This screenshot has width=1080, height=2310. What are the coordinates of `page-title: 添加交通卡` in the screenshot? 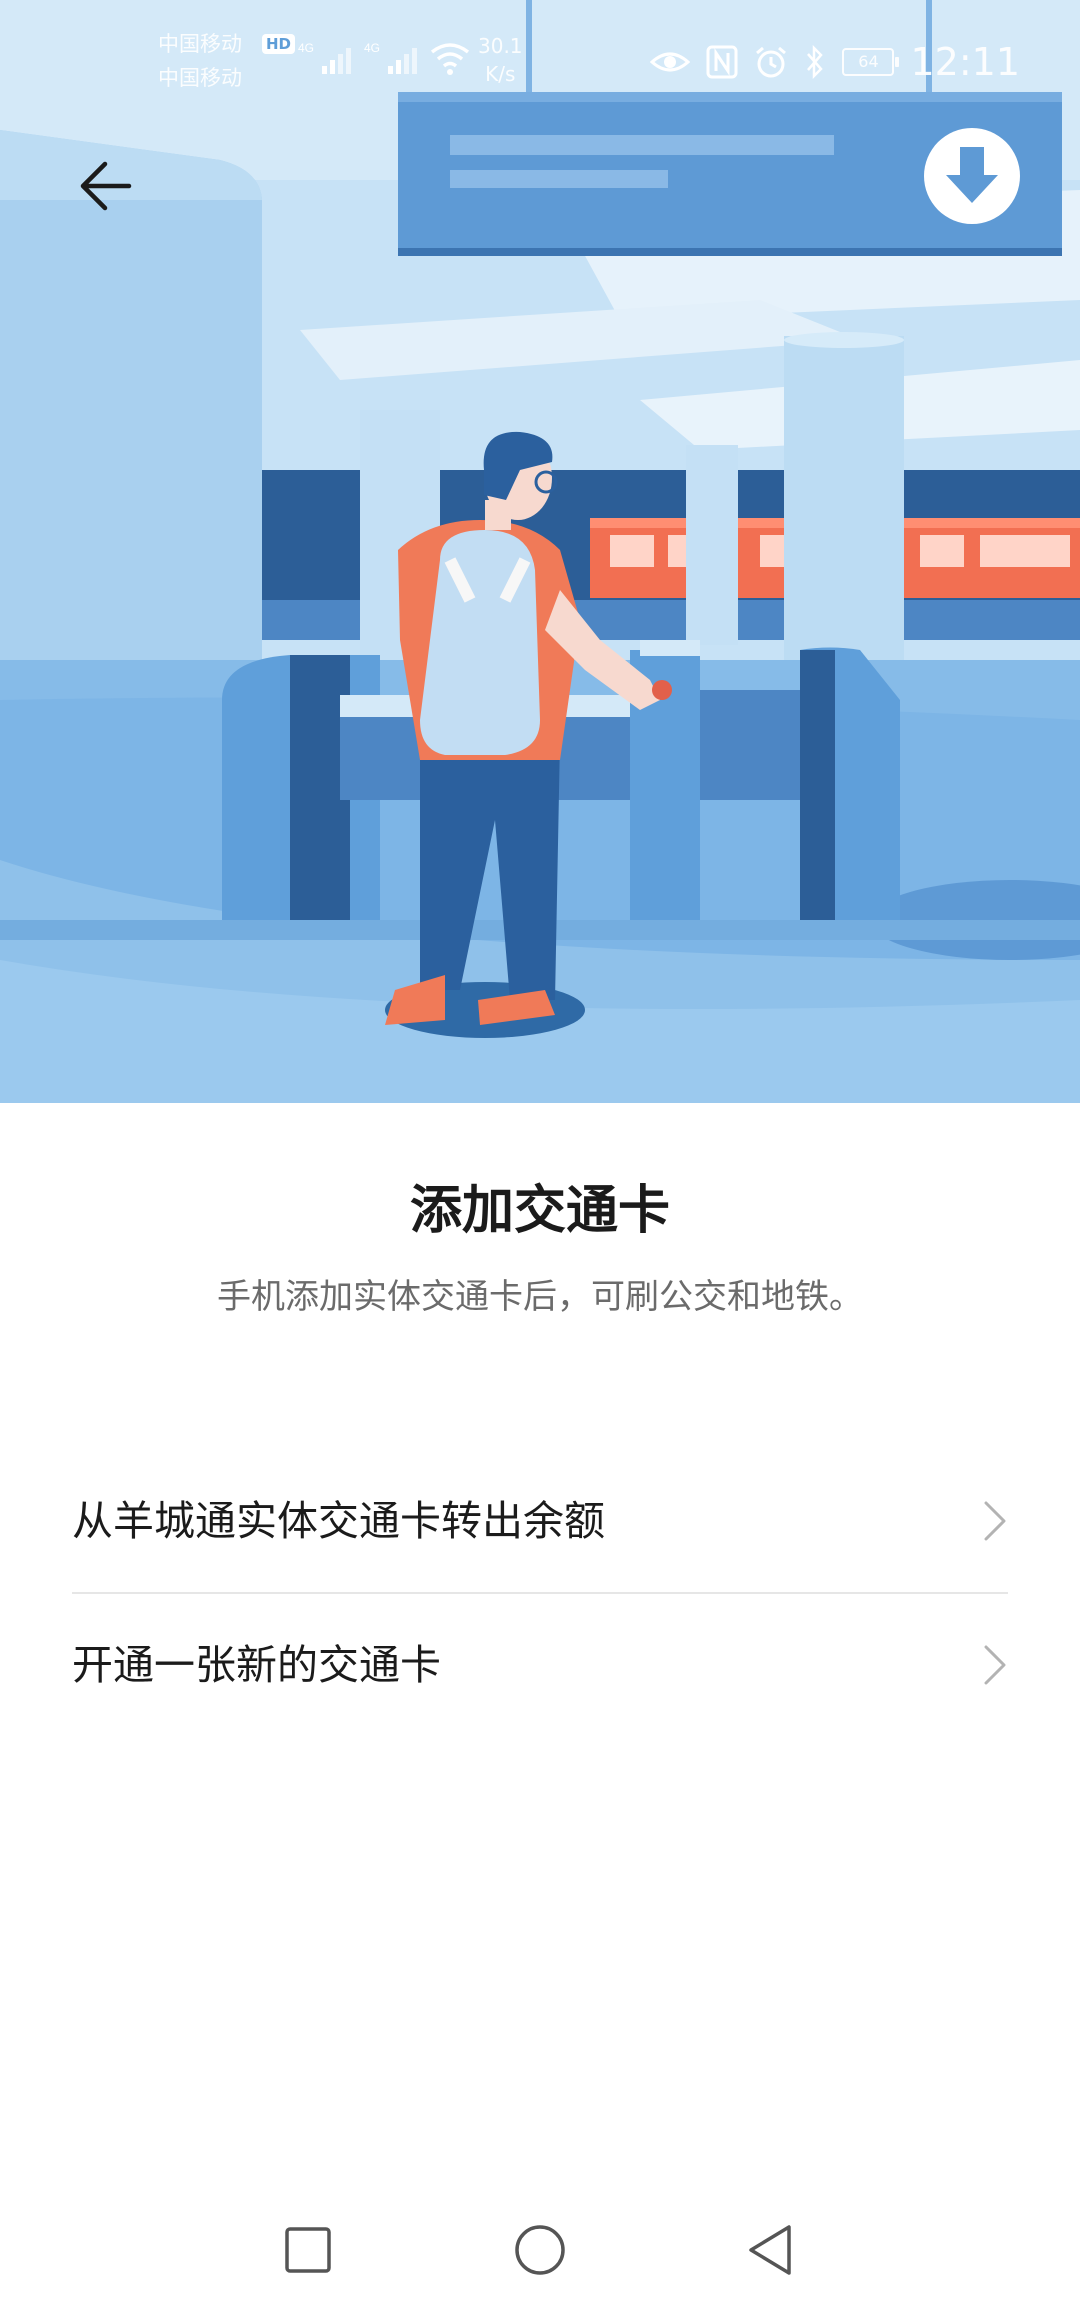 It's located at (539, 1211).